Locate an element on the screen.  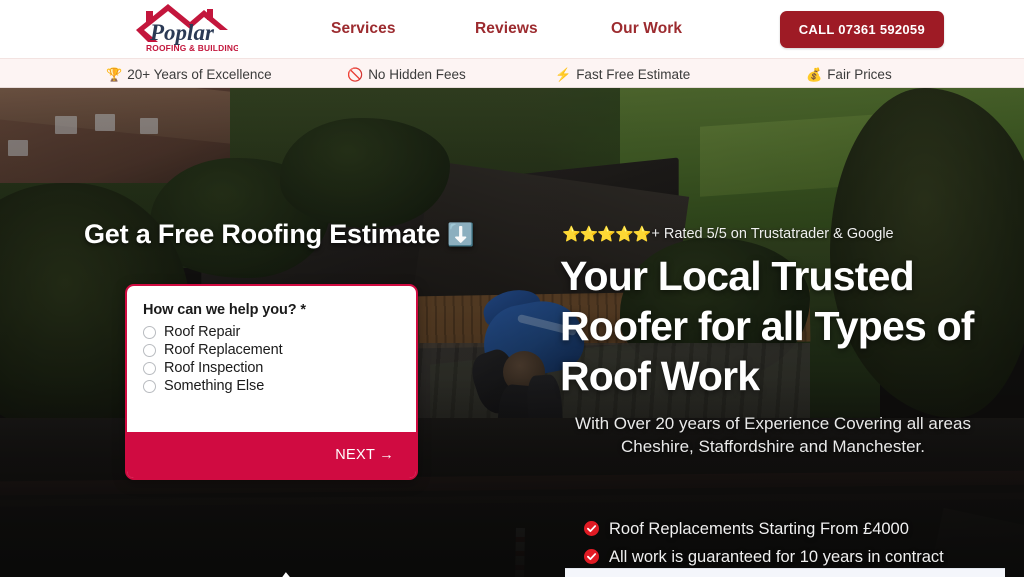
svg-text: ROOFING & BUILDING is located at coordinates (192, 48).